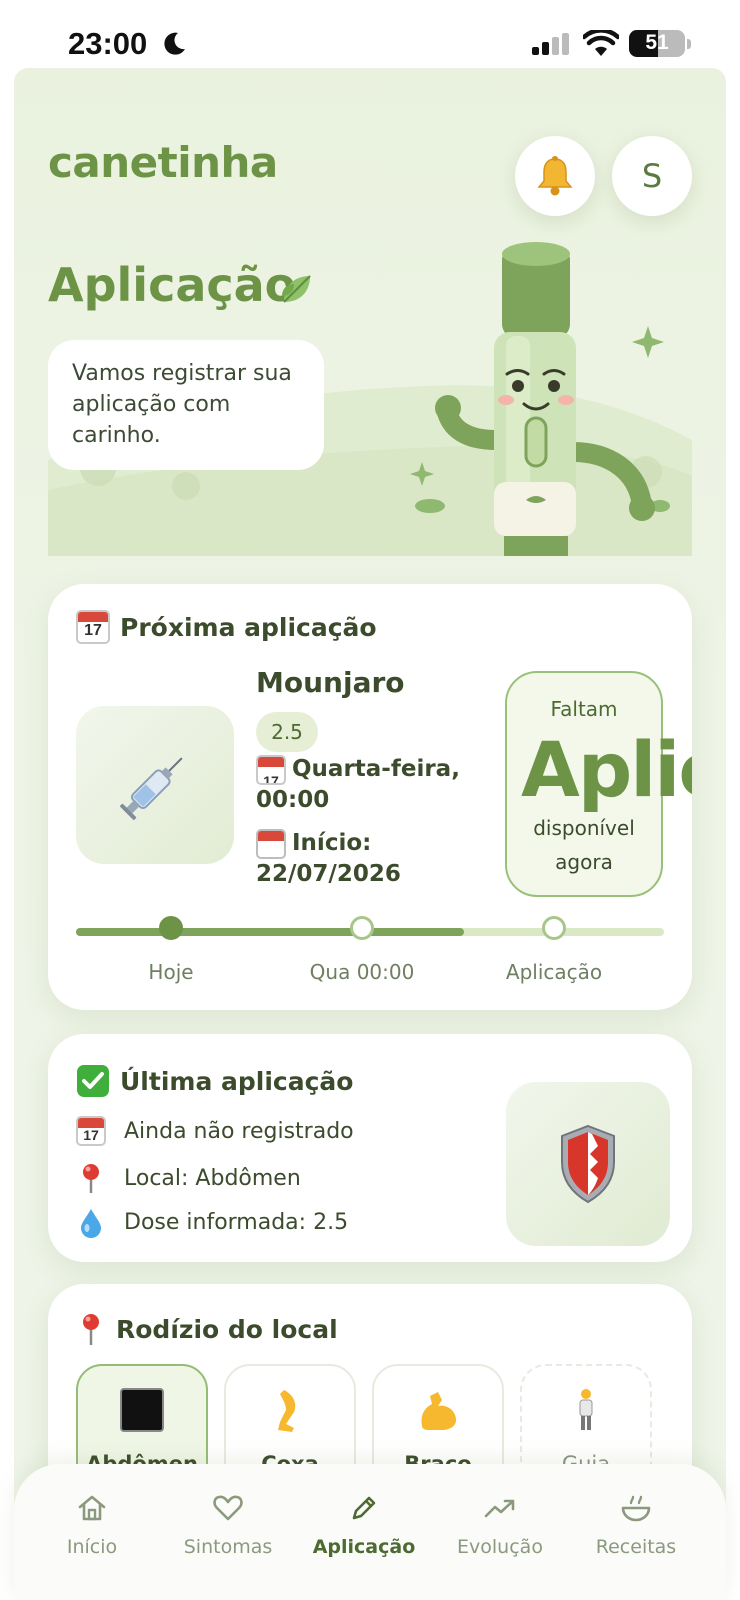 This screenshot has width=740, height=1600. I want to click on bowl-icon, so click(636, 1508).